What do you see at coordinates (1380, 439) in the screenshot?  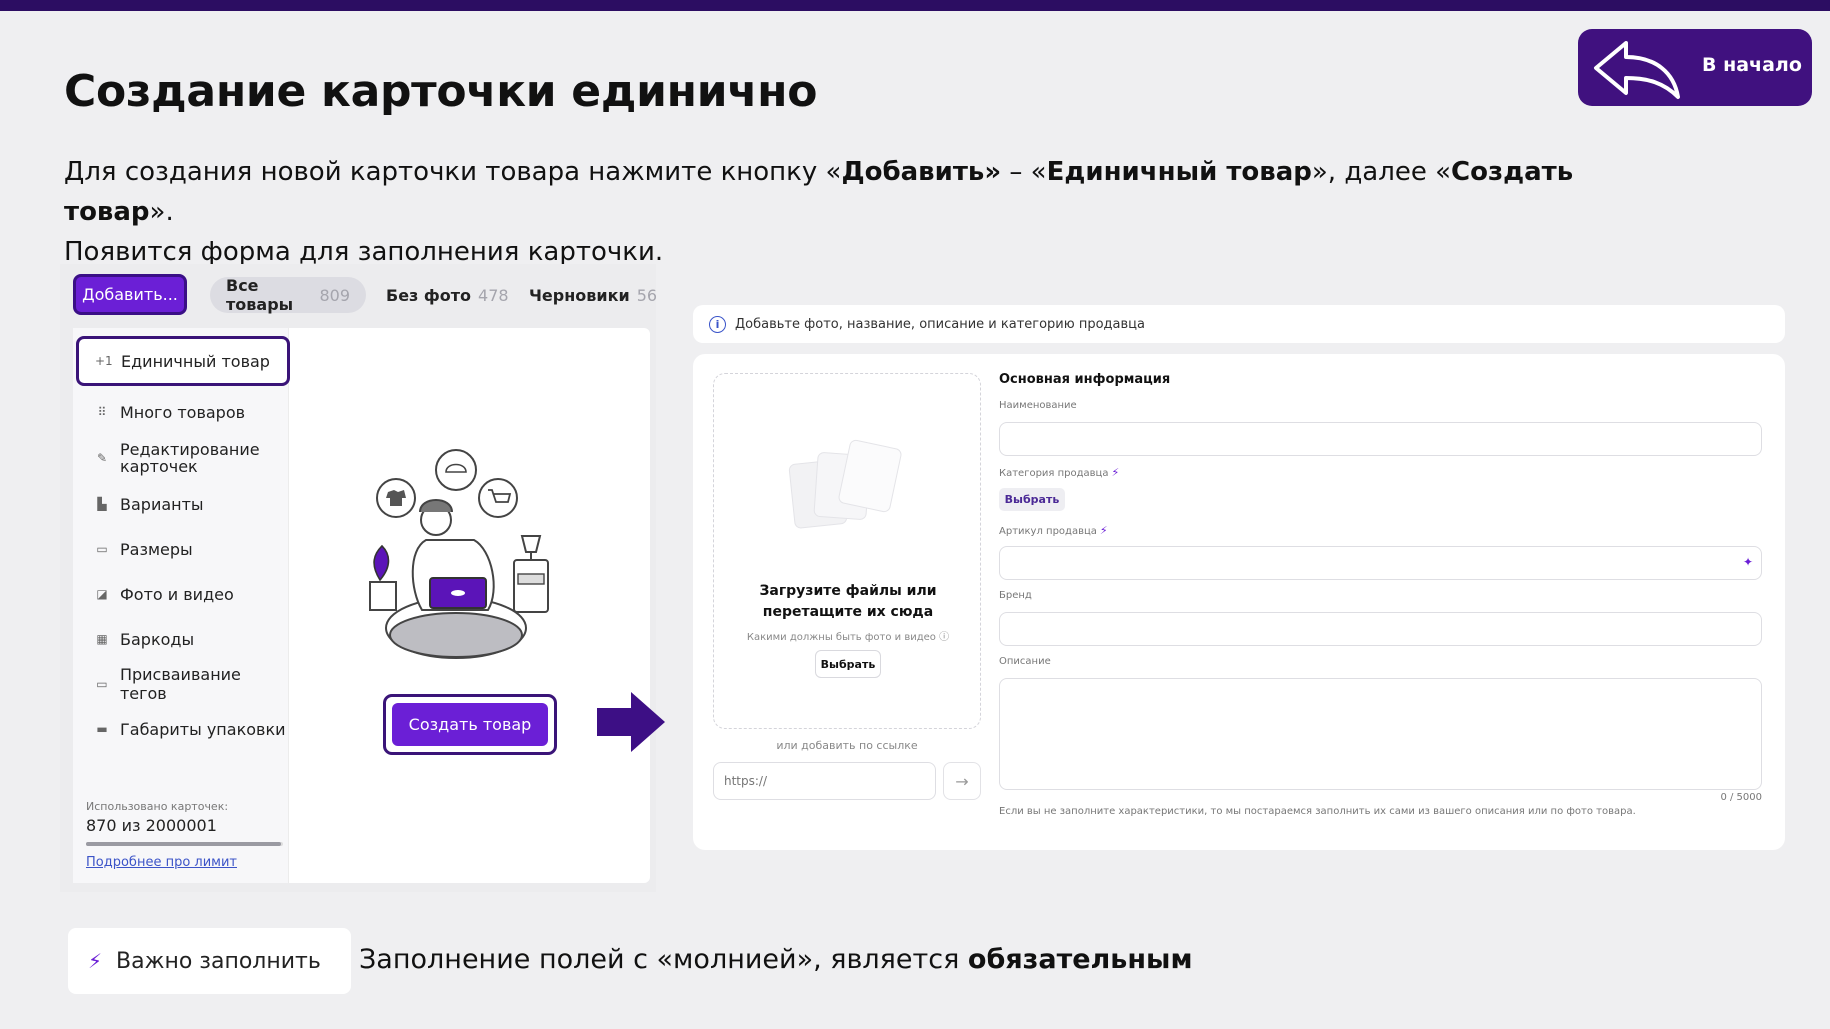 I see `name-input` at bounding box center [1380, 439].